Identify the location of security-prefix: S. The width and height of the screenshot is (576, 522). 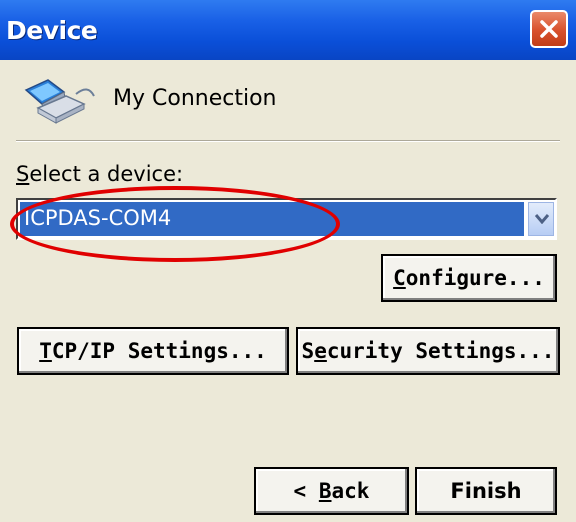
(308, 351).